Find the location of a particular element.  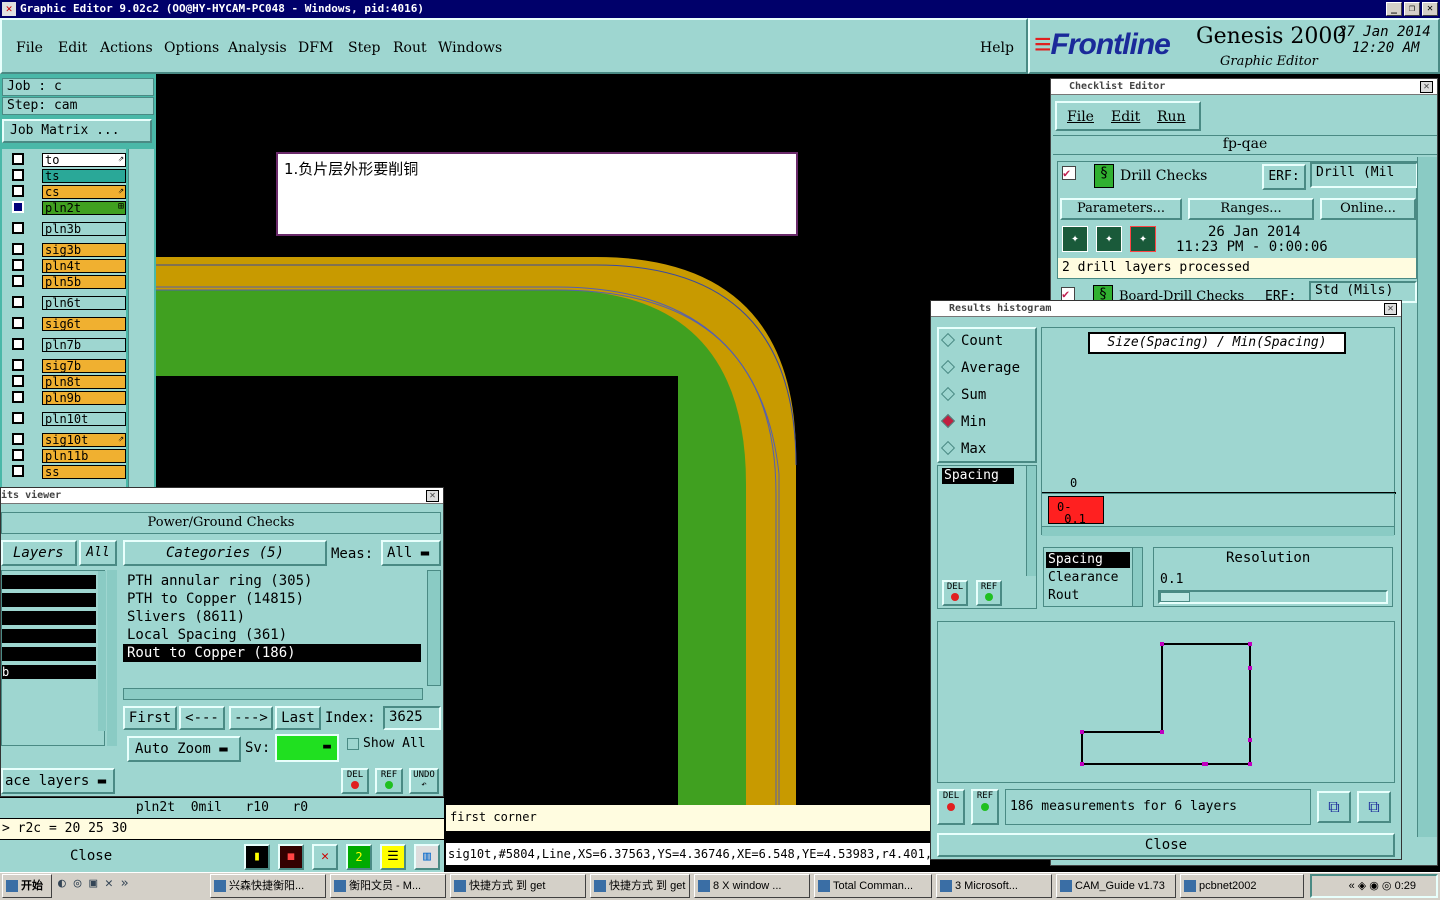

menu-step: Step is located at coordinates (364, 48).